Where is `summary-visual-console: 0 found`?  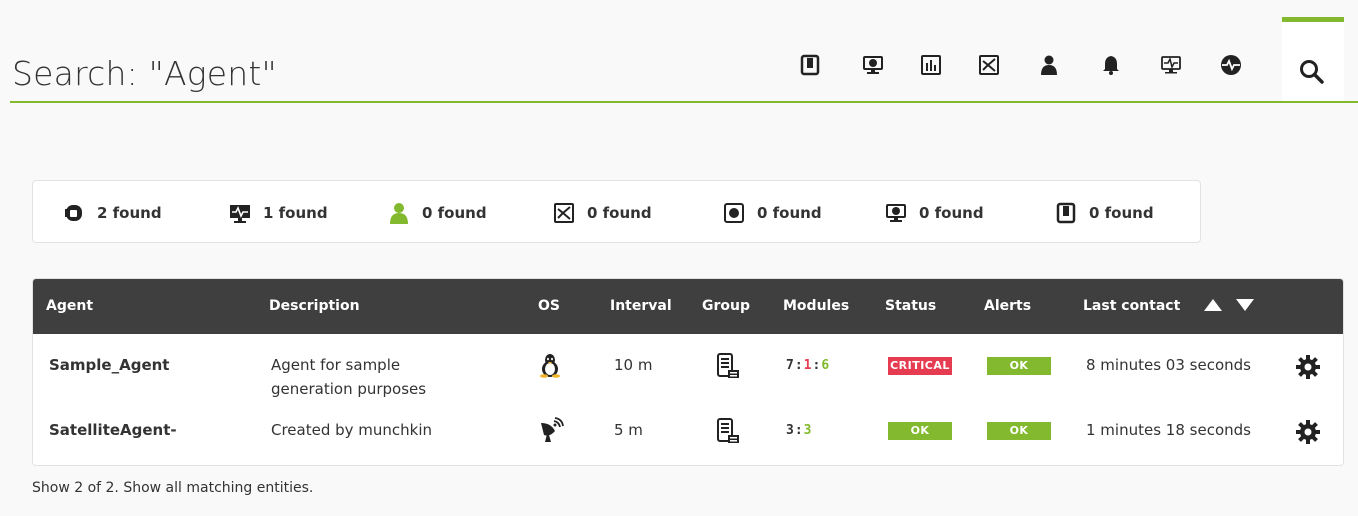
summary-visual-console: 0 found is located at coordinates (934, 213).